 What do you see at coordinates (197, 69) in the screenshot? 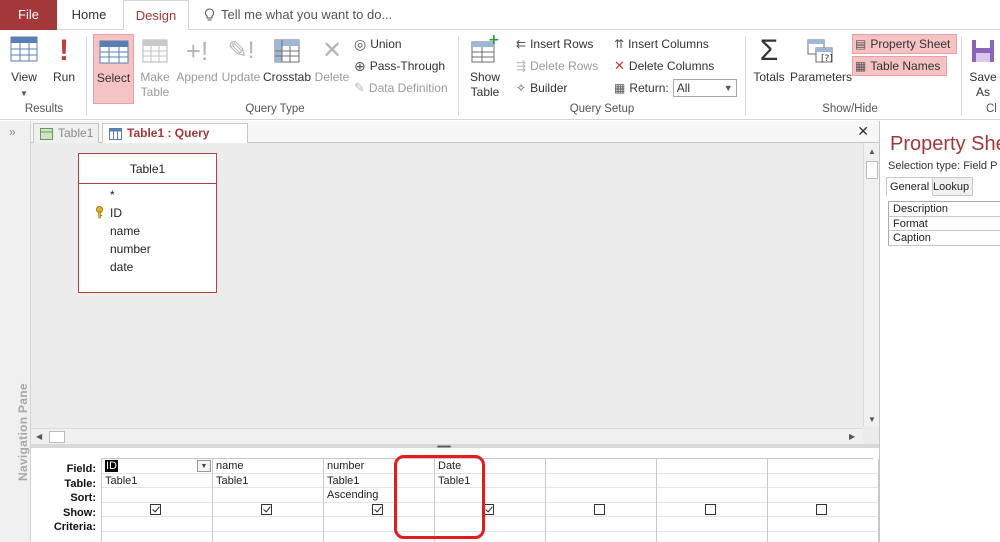
I see `append-button: +! Append` at bounding box center [197, 69].